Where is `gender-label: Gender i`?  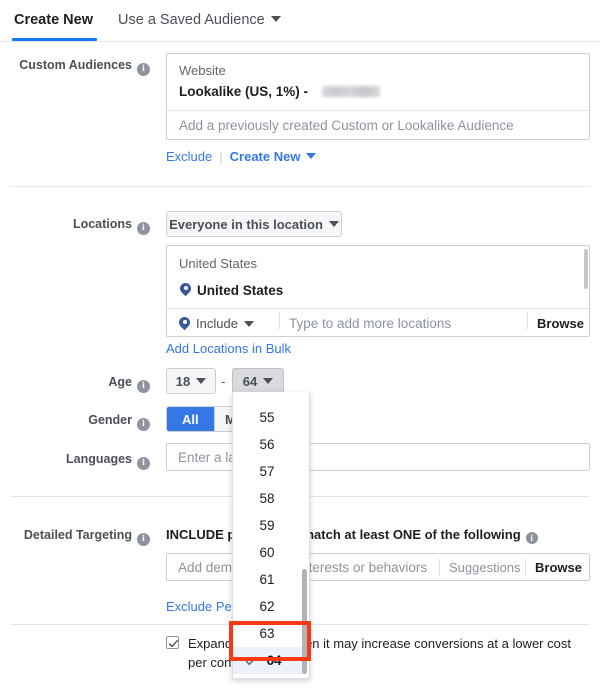 gender-label: Gender i is located at coordinates (75, 421).